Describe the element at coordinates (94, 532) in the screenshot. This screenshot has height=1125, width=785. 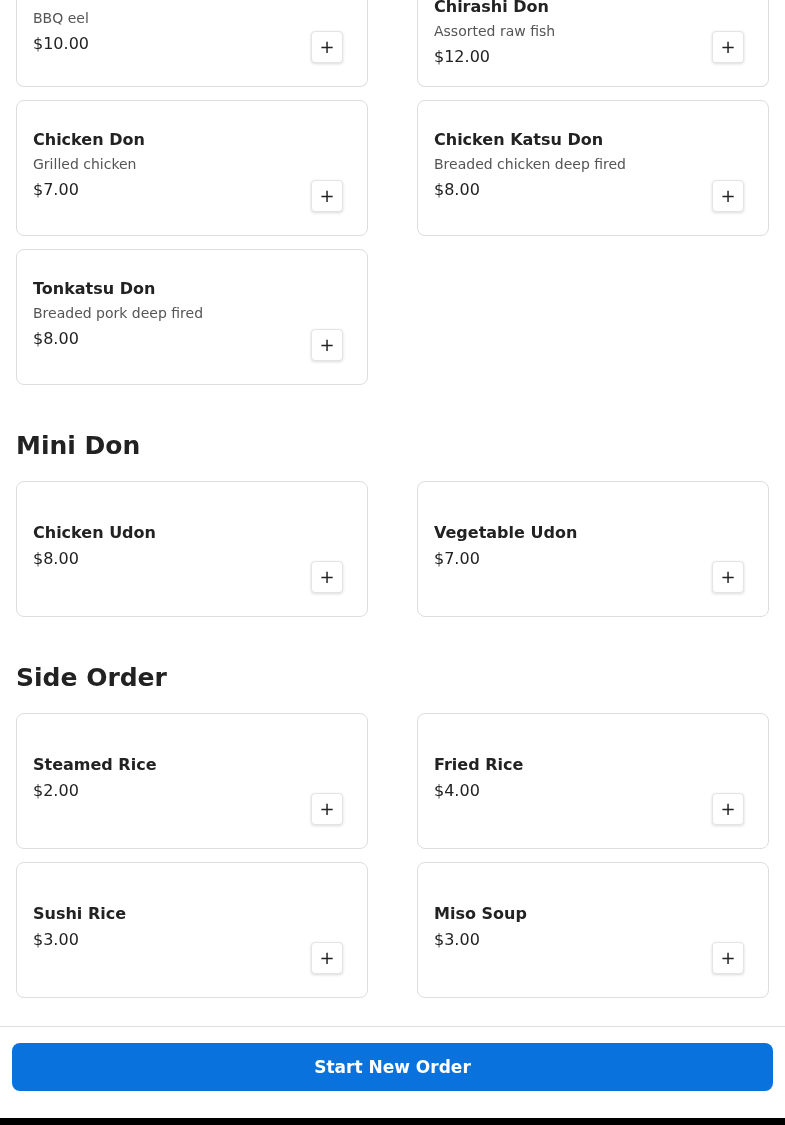
I see `item-name: Chicken Udon` at that location.